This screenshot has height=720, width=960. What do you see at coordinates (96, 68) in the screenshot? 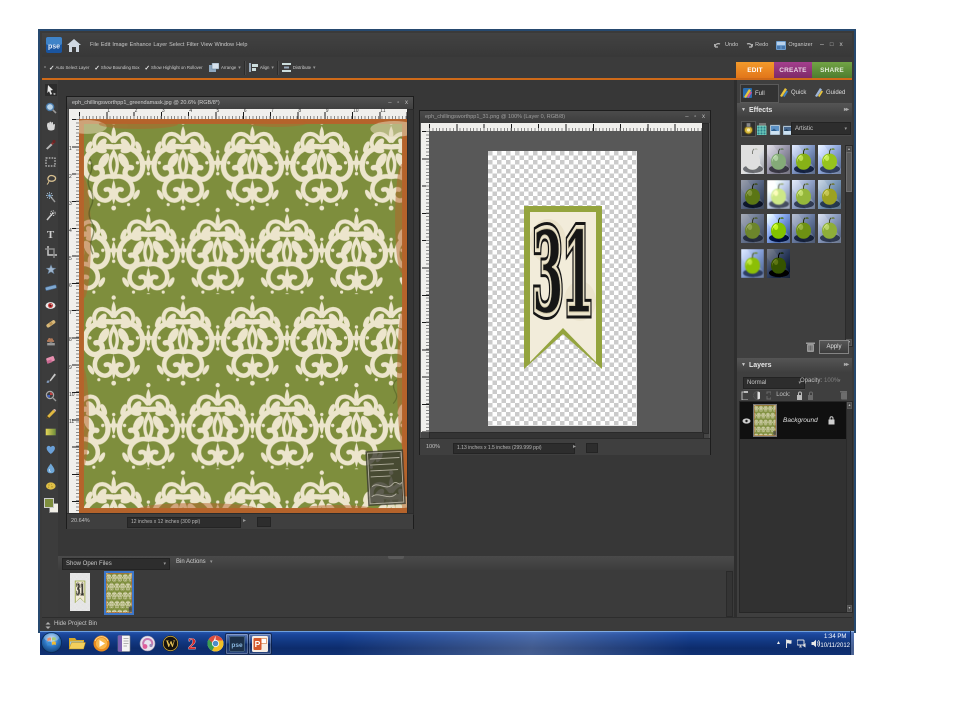
I see `checkbox-show-bounding-box: ✓` at bounding box center [96, 68].